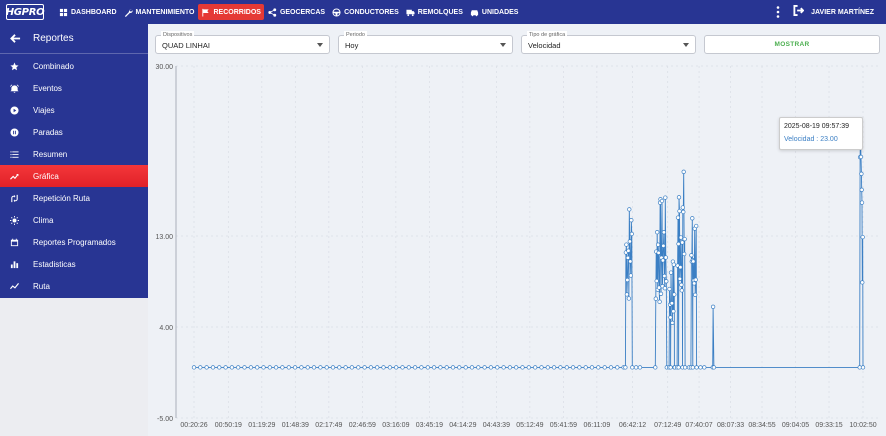 The image size is (886, 436). Describe the element at coordinates (440, 12) in the screenshot. I see `nav-item-label: REMOLQUES` at that location.